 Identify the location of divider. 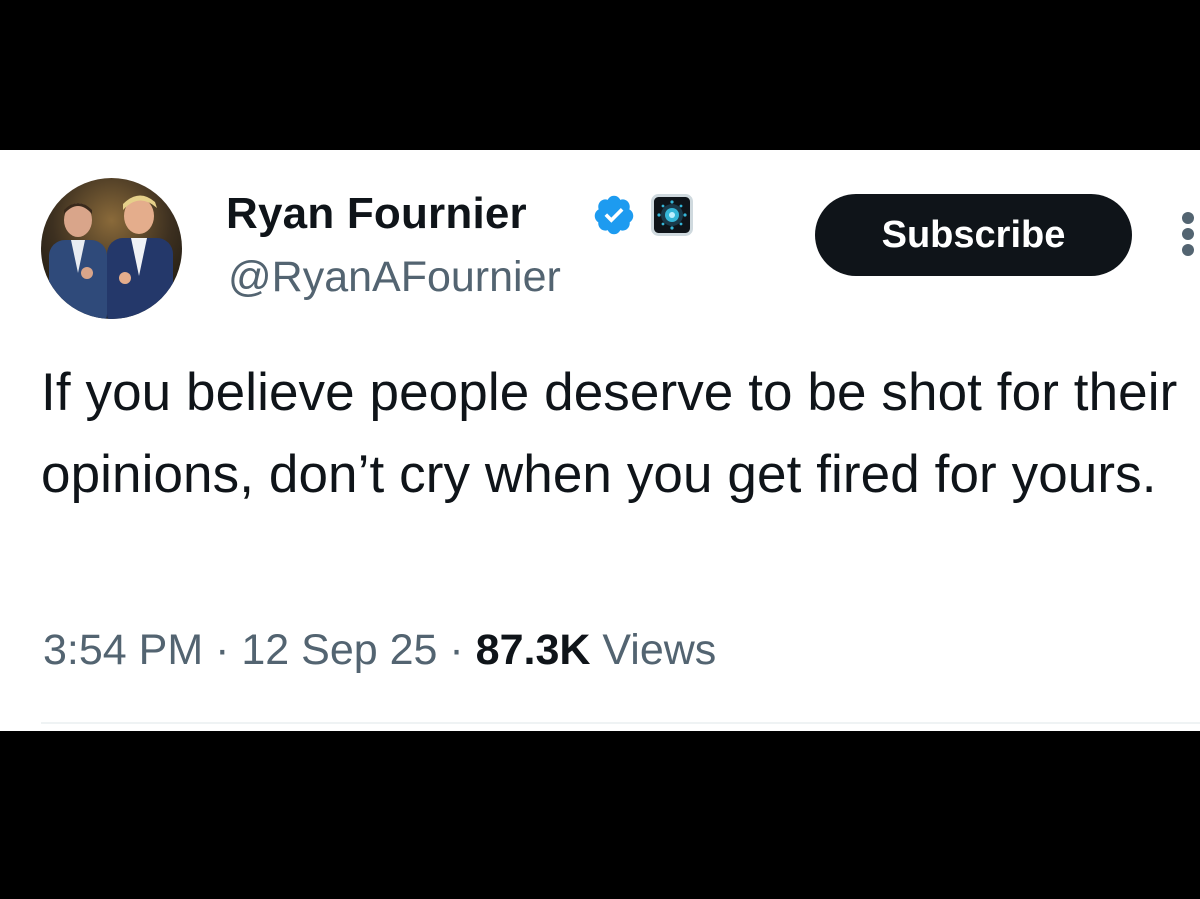
(620, 723).